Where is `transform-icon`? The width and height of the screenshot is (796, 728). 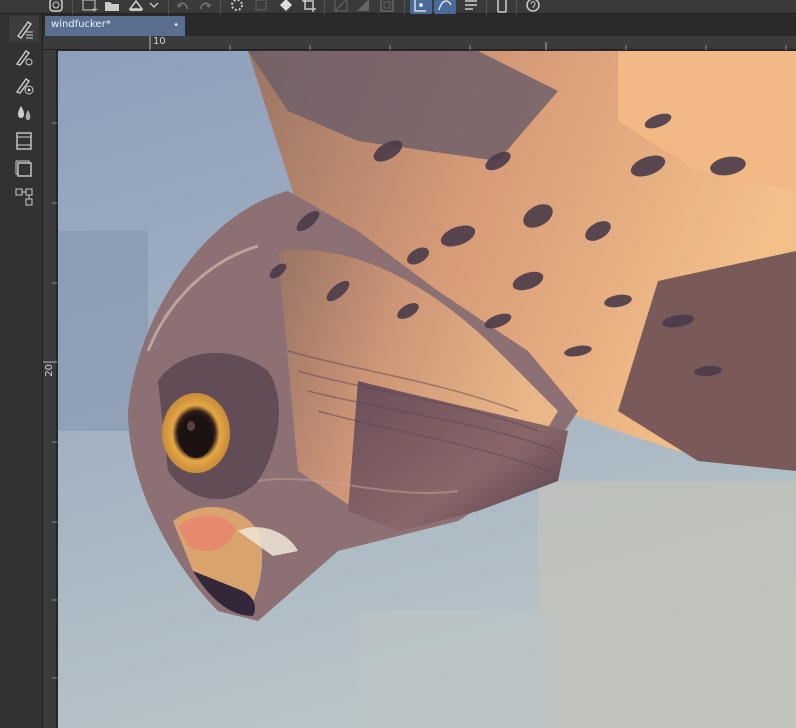 transform-icon is located at coordinates (261, 7).